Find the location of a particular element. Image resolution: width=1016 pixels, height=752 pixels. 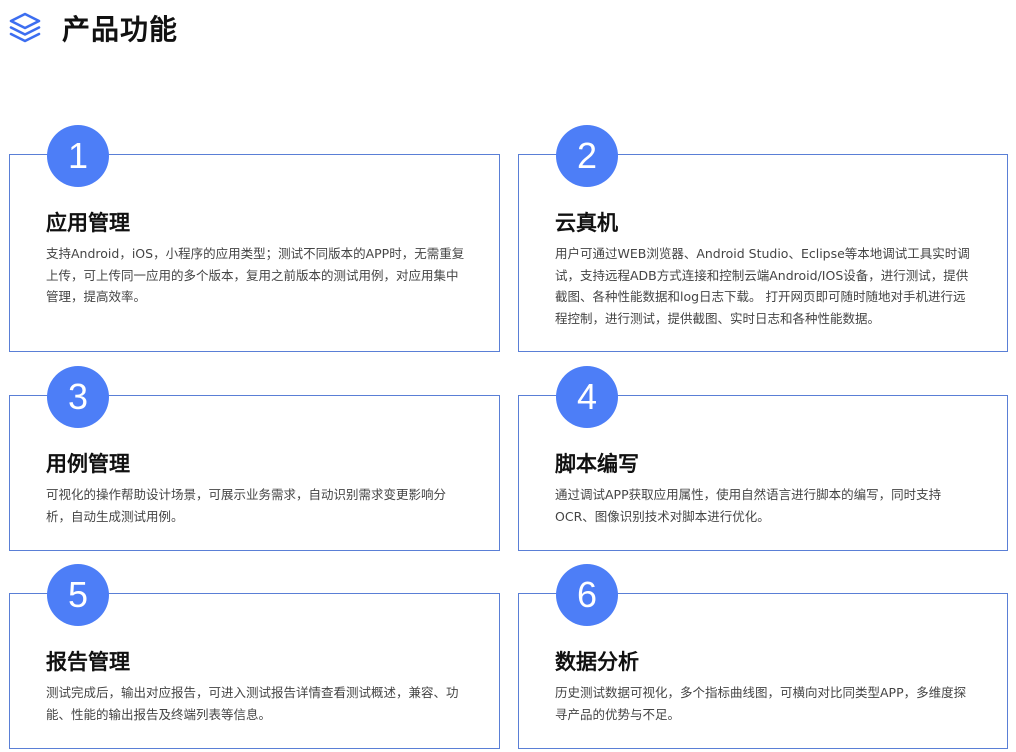

feature-number-badge: 2 is located at coordinates (587, 156).